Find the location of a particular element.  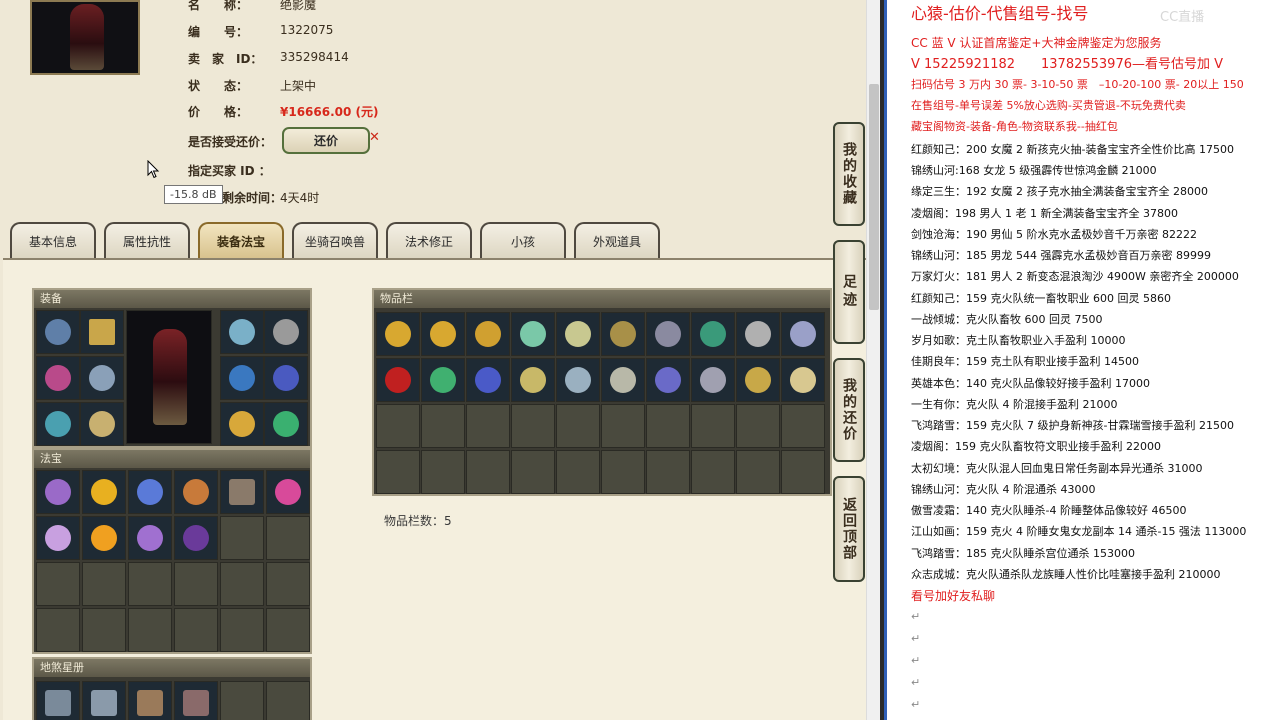

page-scrollbar is located at coordinates (873, 360).